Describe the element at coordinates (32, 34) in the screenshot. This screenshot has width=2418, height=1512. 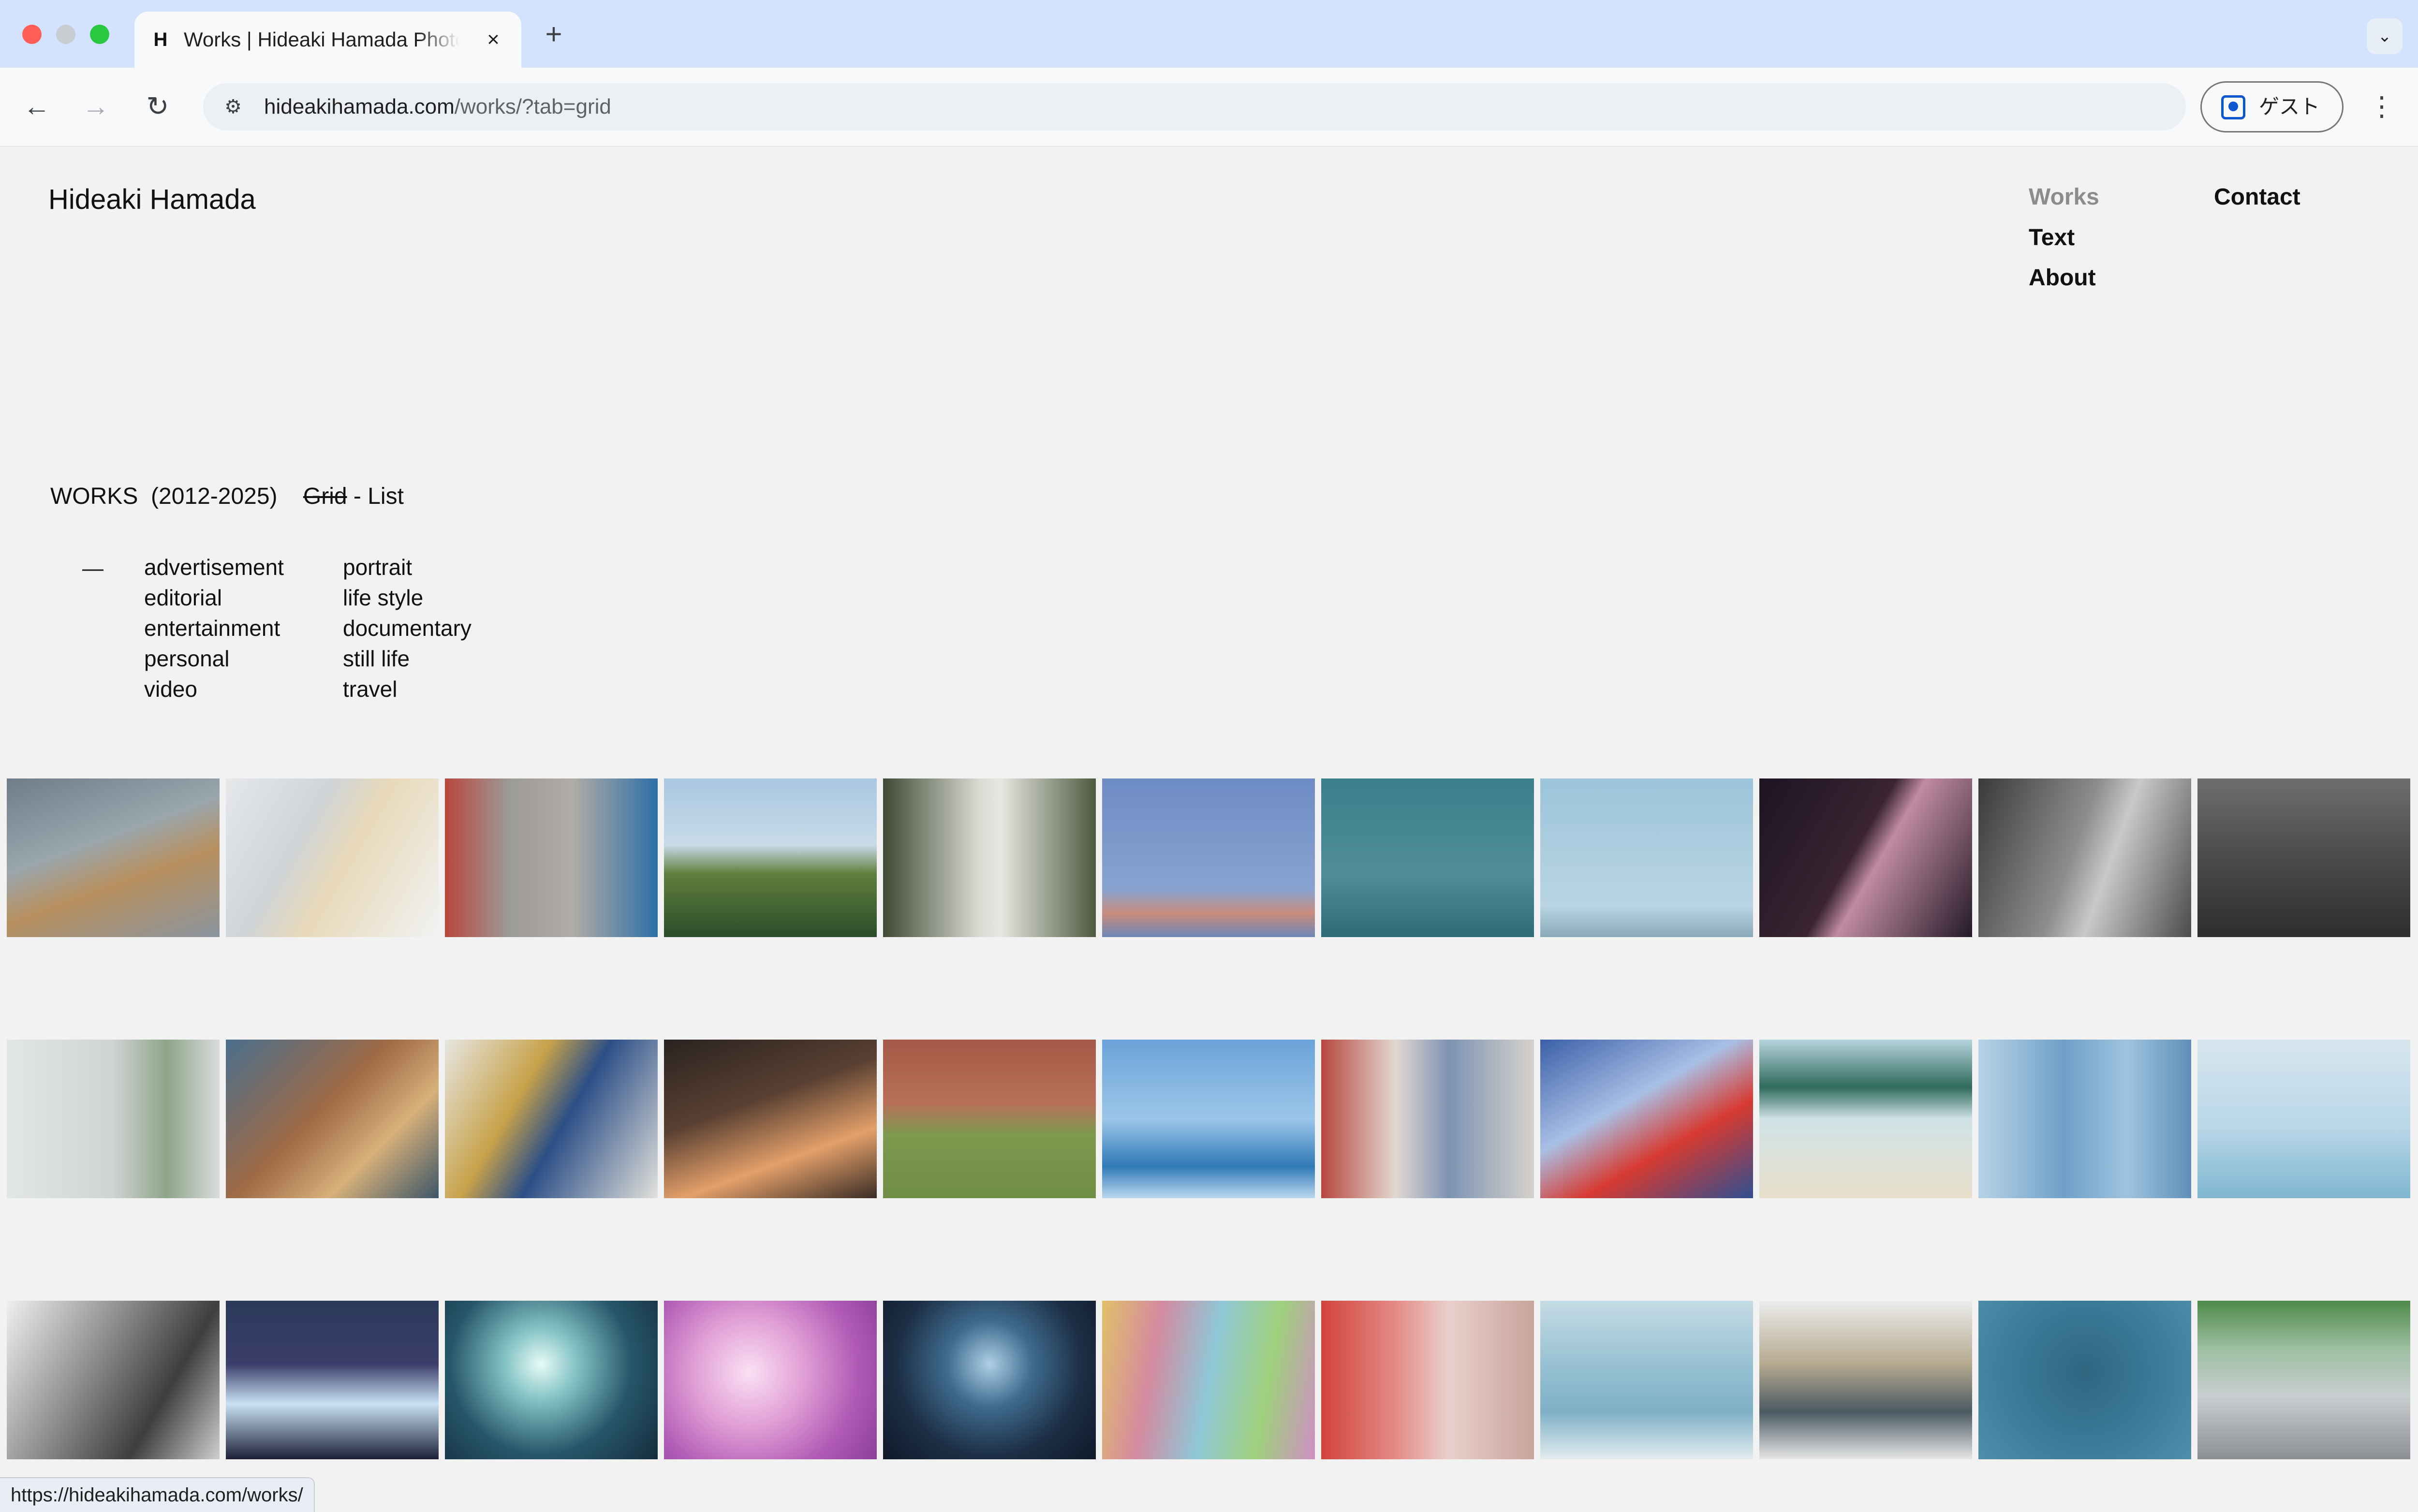
I see `close-window-button` at that location.